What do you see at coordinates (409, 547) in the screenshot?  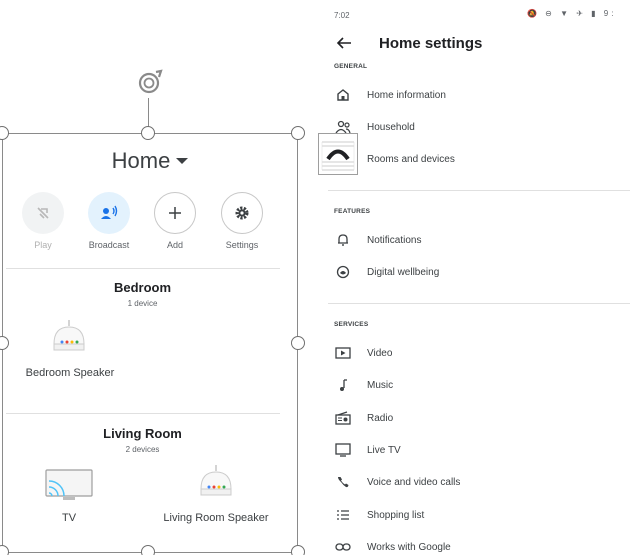 I see `settings-item-label: Works with Google` at bounding box center [409, 547].